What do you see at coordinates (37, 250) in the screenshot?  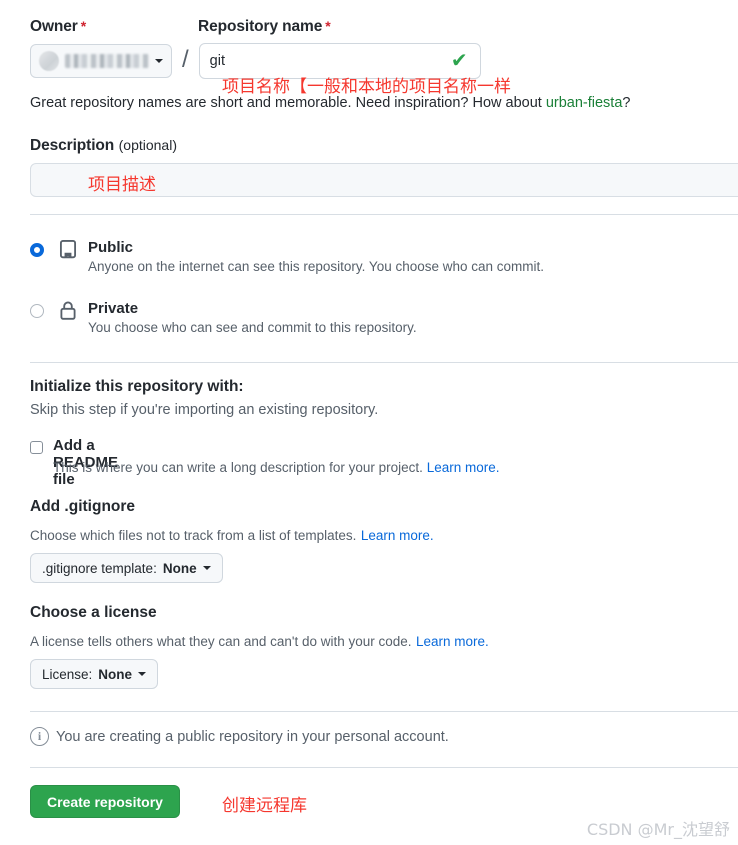 I see `radio-public` at bounding box center [37, 250].